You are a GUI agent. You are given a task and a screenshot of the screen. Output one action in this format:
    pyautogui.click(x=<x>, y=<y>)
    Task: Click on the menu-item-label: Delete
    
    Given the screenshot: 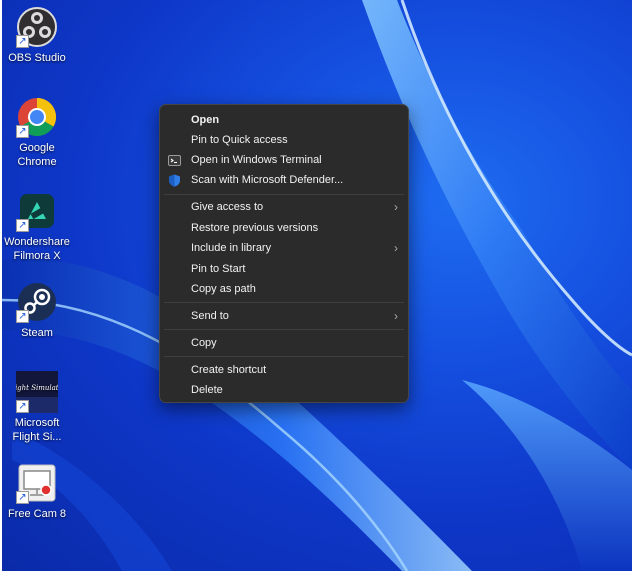 What is the action you would take?
    pyautogui.click(x=207, y=390)
    